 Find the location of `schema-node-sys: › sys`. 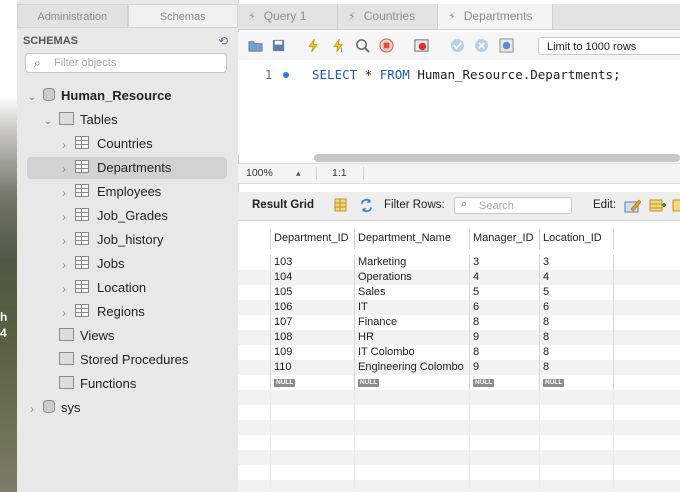

schema-node-sys: › sys is located at coordinates (54, 408).